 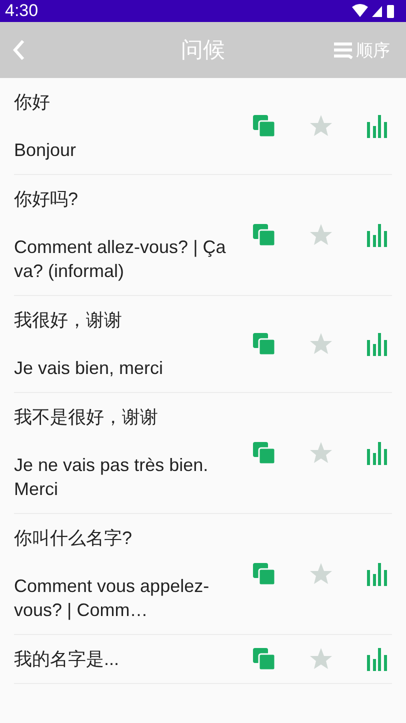 I want to click on chinese-phrase: 你好, so click(x=32, y=102).